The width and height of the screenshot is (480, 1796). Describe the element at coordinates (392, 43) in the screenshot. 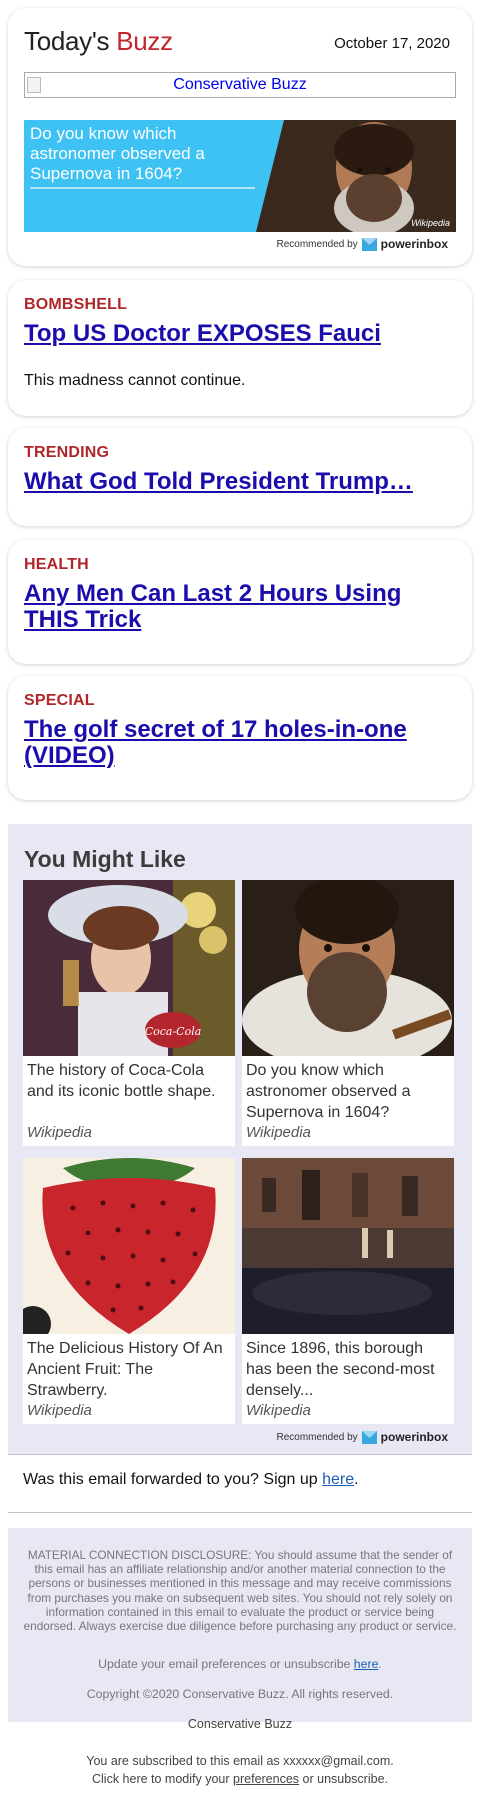

I see `issue-date: October 17, 2020` at that location.